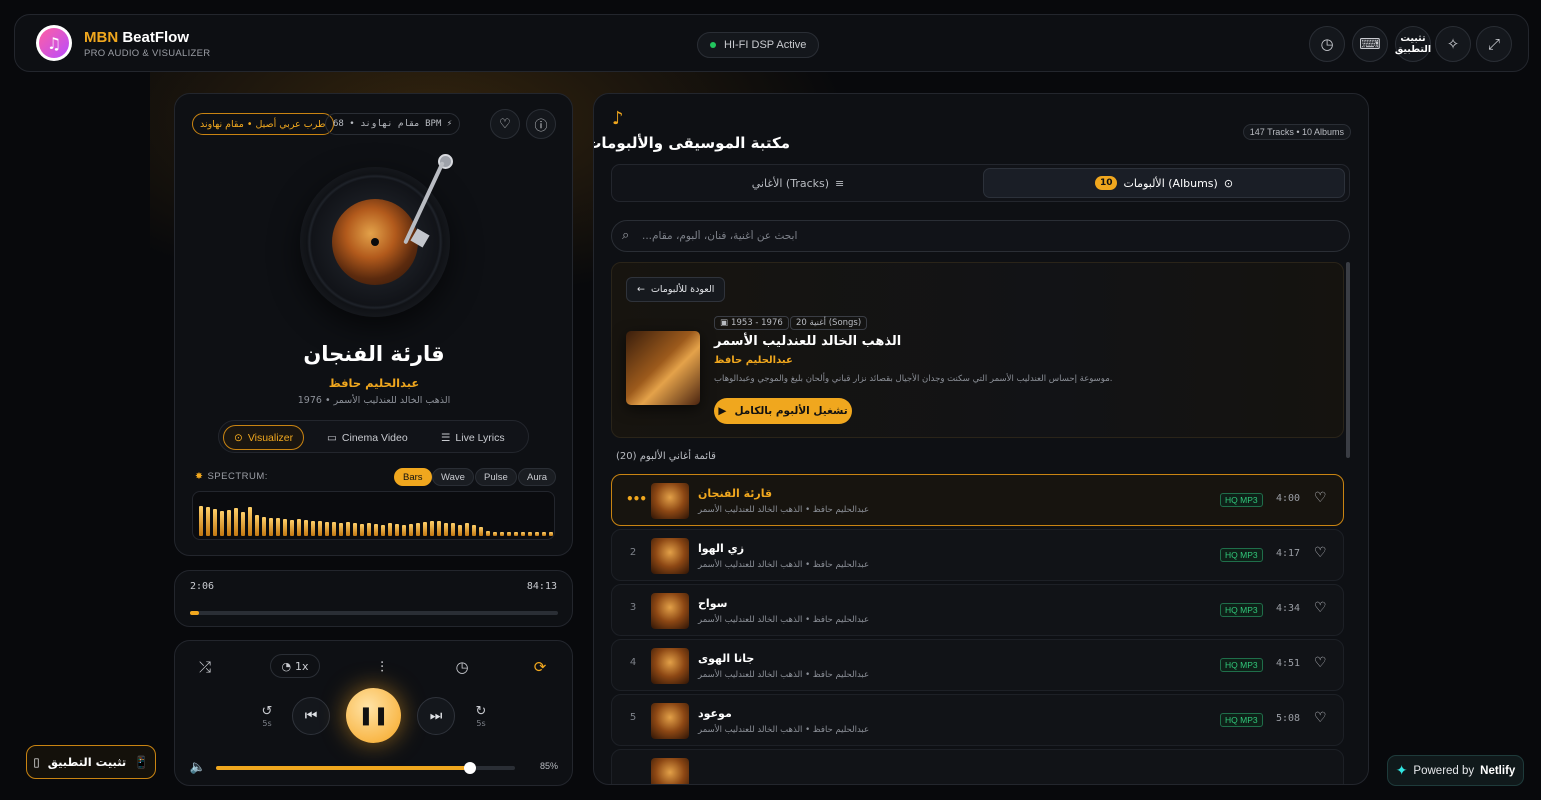 Image resolution: width=1541 pixels, height=800 pixels. I want to click on track-duration: 5:08, so click(1288, 718).